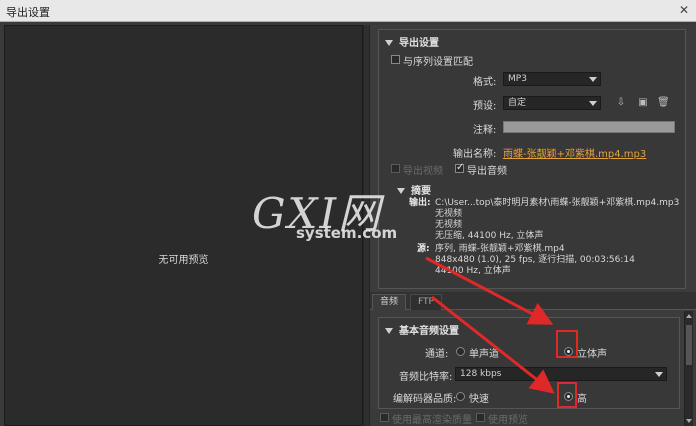 The width and height of the screenshot is (696, 426). I want to click on match-sequence-label: 与序列设置匹配, so click(438, 62).